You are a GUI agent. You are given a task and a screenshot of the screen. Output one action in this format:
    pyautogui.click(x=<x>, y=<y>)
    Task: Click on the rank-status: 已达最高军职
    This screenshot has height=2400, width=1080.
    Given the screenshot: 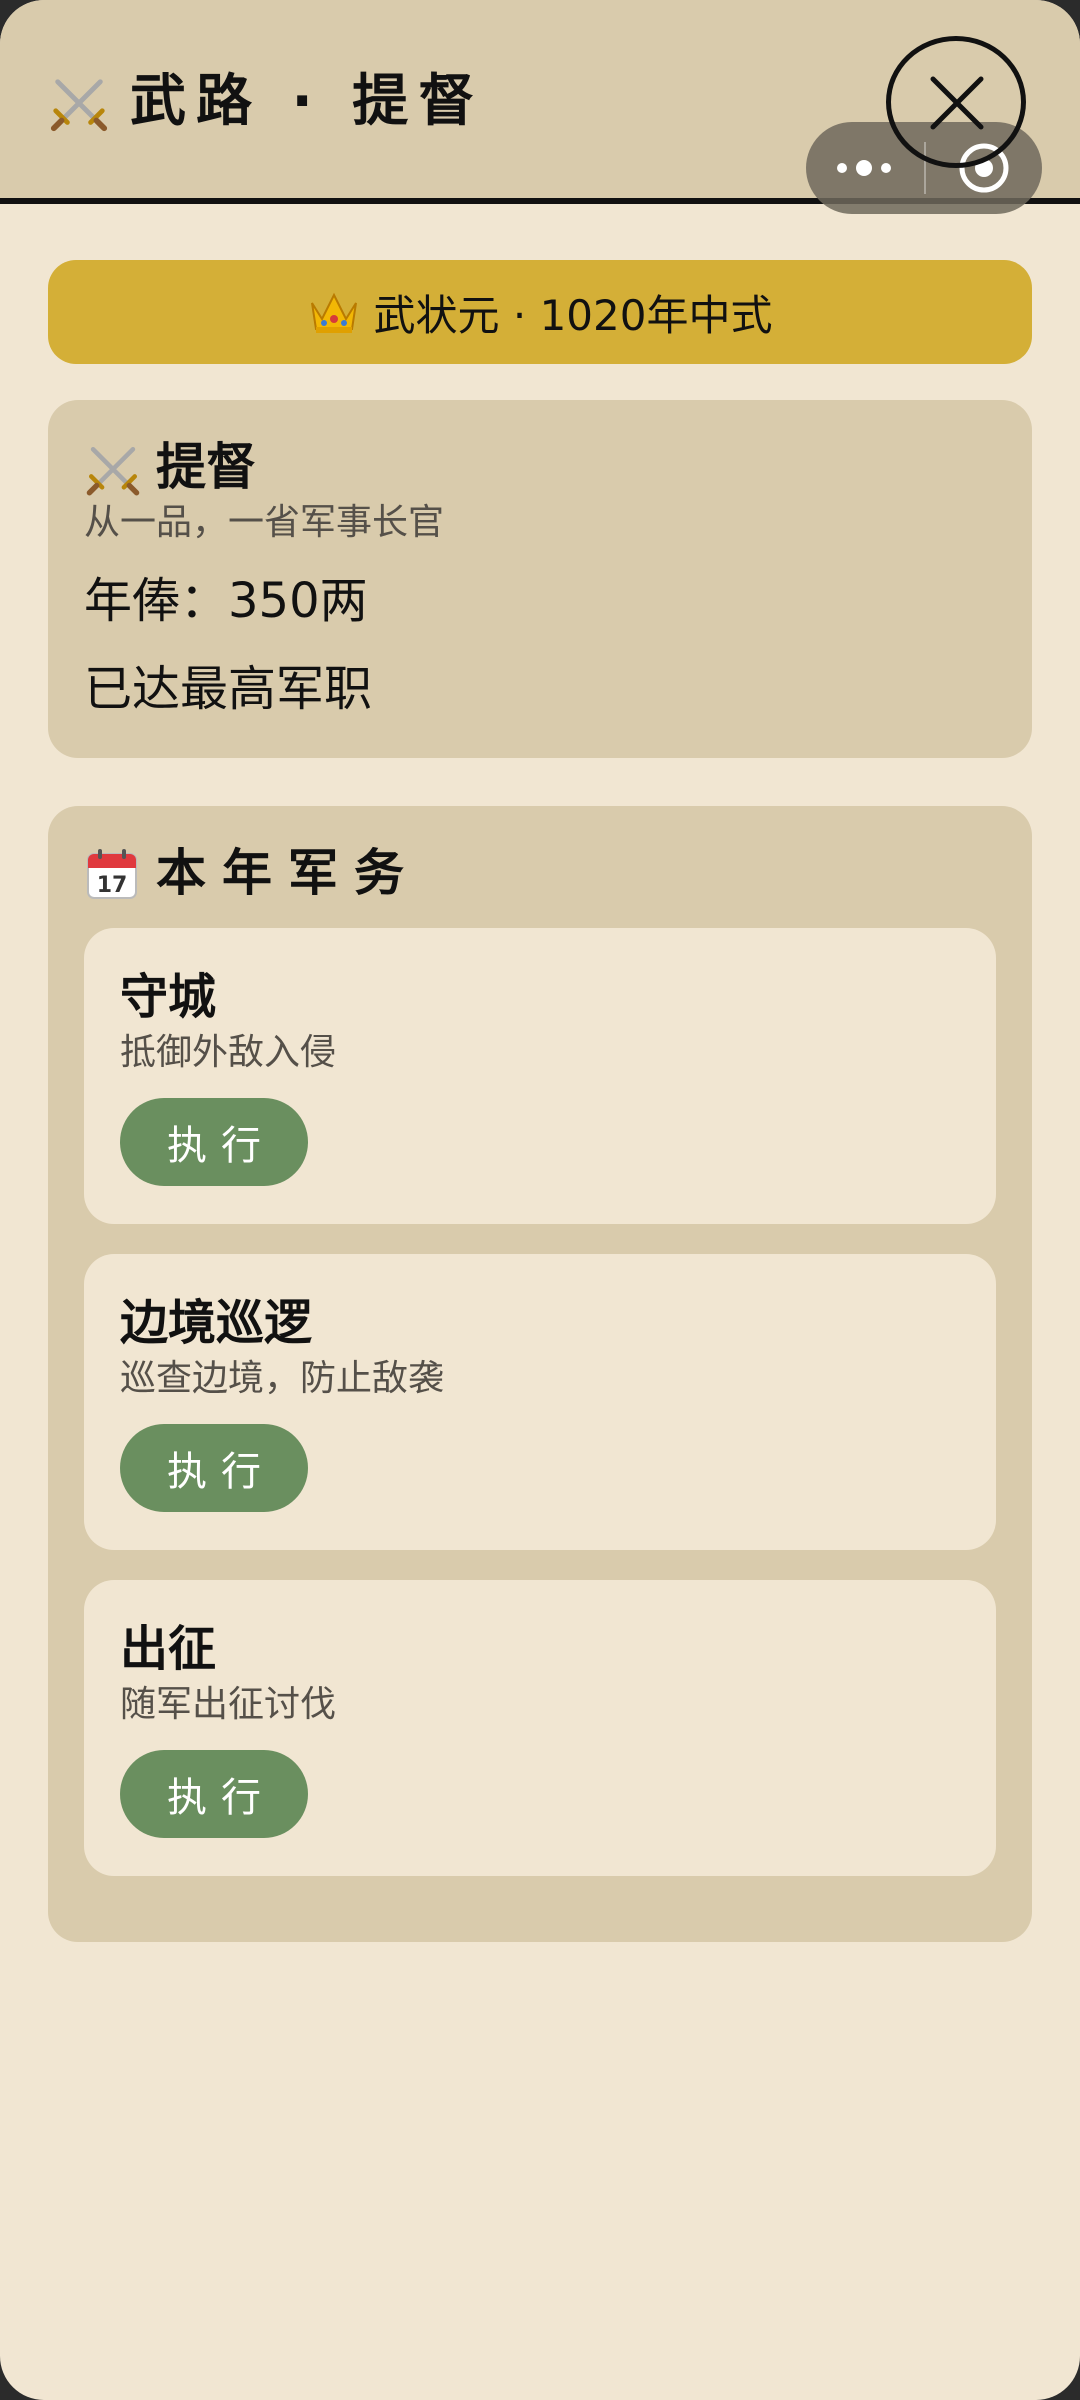 What is the action you would take?
    pyautogui.click(x=228, y=689)
    